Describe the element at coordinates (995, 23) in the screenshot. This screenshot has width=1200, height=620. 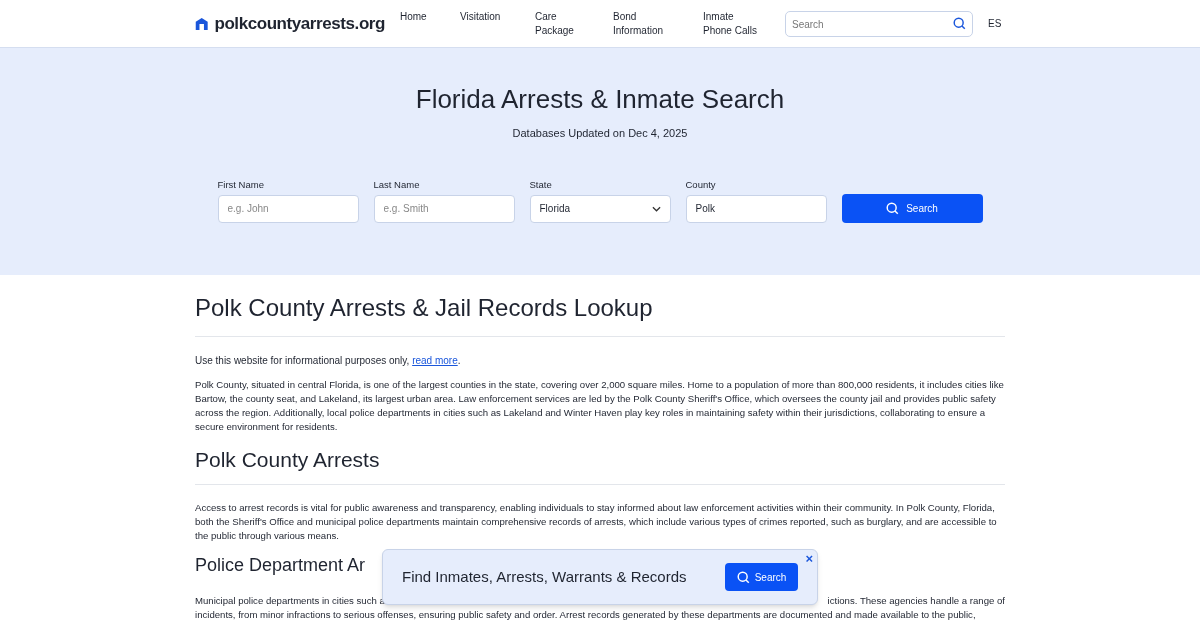
I see `language-link: ES` at that location.